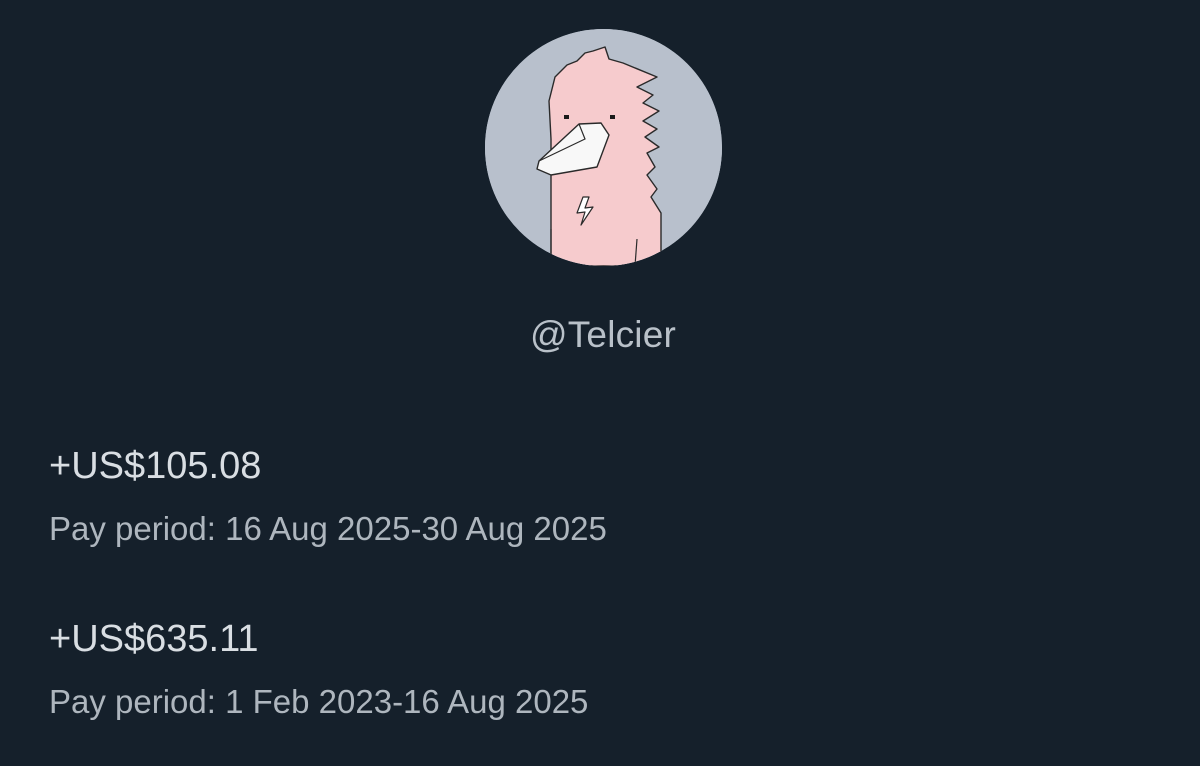  What do you see at coordinates (319, 701) in the screenshot?
I see `pay-period: Pay period: 1 Feb 2023-16 Aug 2025` at bounding box center [319, 701].